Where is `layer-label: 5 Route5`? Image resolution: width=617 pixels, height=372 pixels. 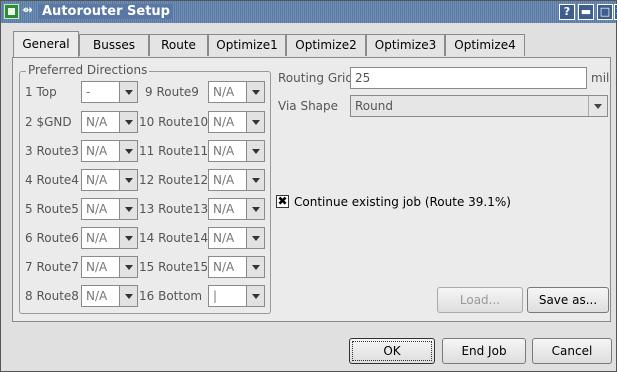
layer-label: 5 Route5 is located at coordinates (52, 209).